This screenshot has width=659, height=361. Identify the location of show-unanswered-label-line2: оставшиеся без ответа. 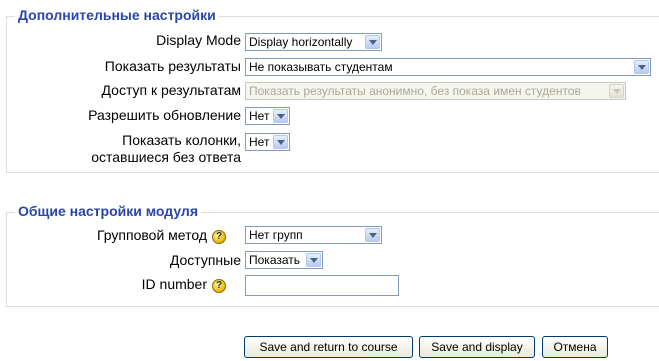
(166, 157).